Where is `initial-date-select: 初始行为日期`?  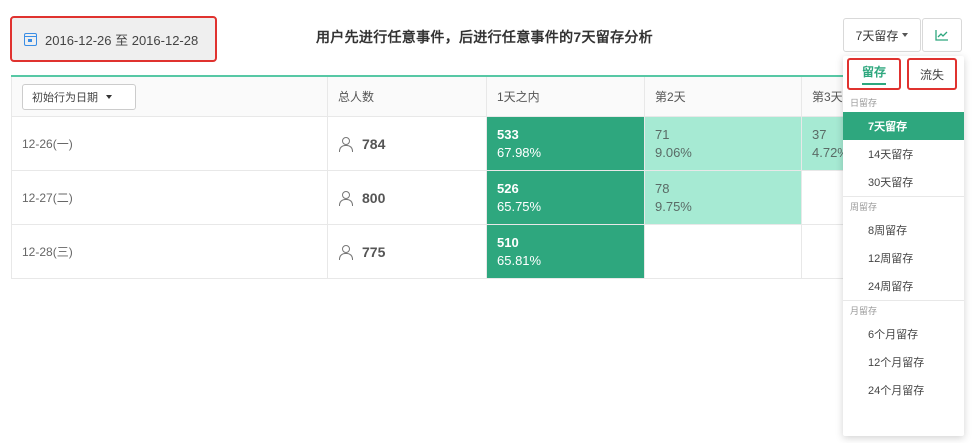
initial-date-select: 初始行为日期 is located at coordinates (79, 96).